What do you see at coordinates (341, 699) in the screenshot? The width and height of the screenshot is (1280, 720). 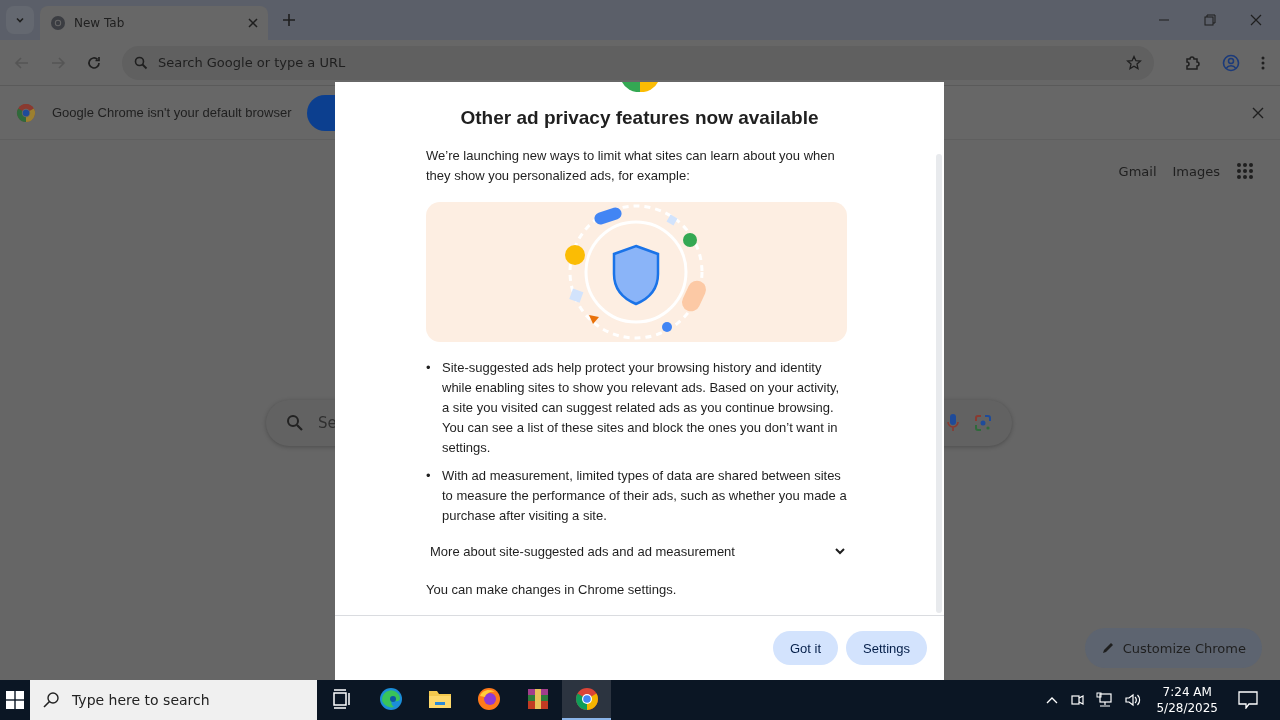 I see `task-view-icon` at bounding box center [341, 699].